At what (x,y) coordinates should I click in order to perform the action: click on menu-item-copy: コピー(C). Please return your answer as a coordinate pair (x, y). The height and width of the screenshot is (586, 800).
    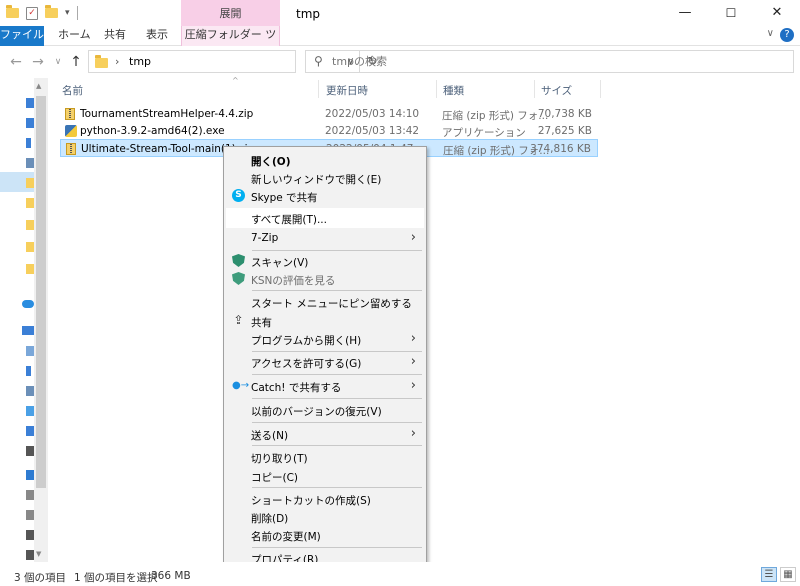
    Looking at the image, I should click on (325, 476).